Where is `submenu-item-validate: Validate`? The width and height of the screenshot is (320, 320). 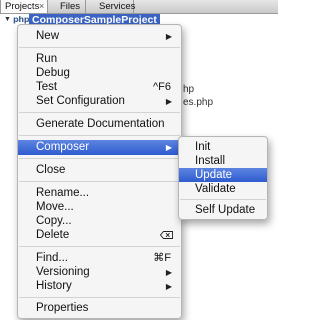 submenu-item-validate: Validate is located at coordinates (223, 189).